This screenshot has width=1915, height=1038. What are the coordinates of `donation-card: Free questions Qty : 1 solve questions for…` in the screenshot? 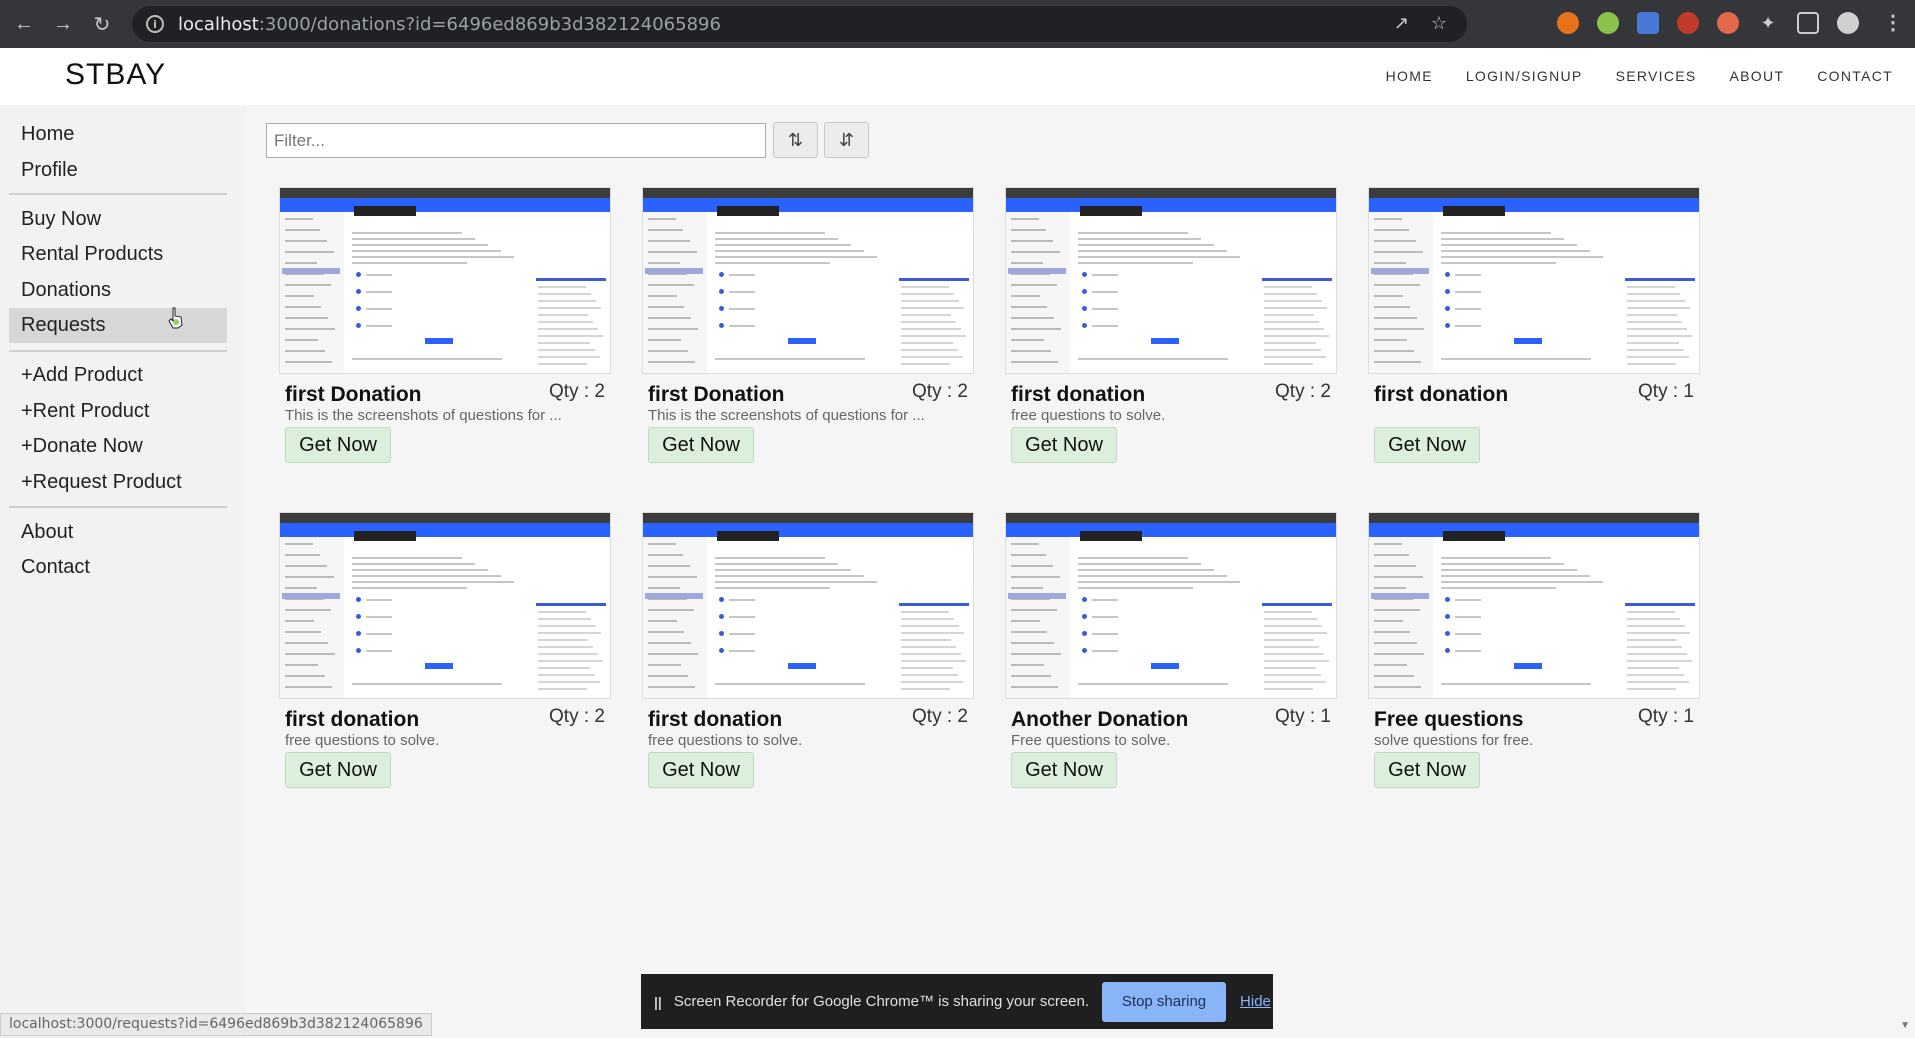 It's located at (1534, 657).